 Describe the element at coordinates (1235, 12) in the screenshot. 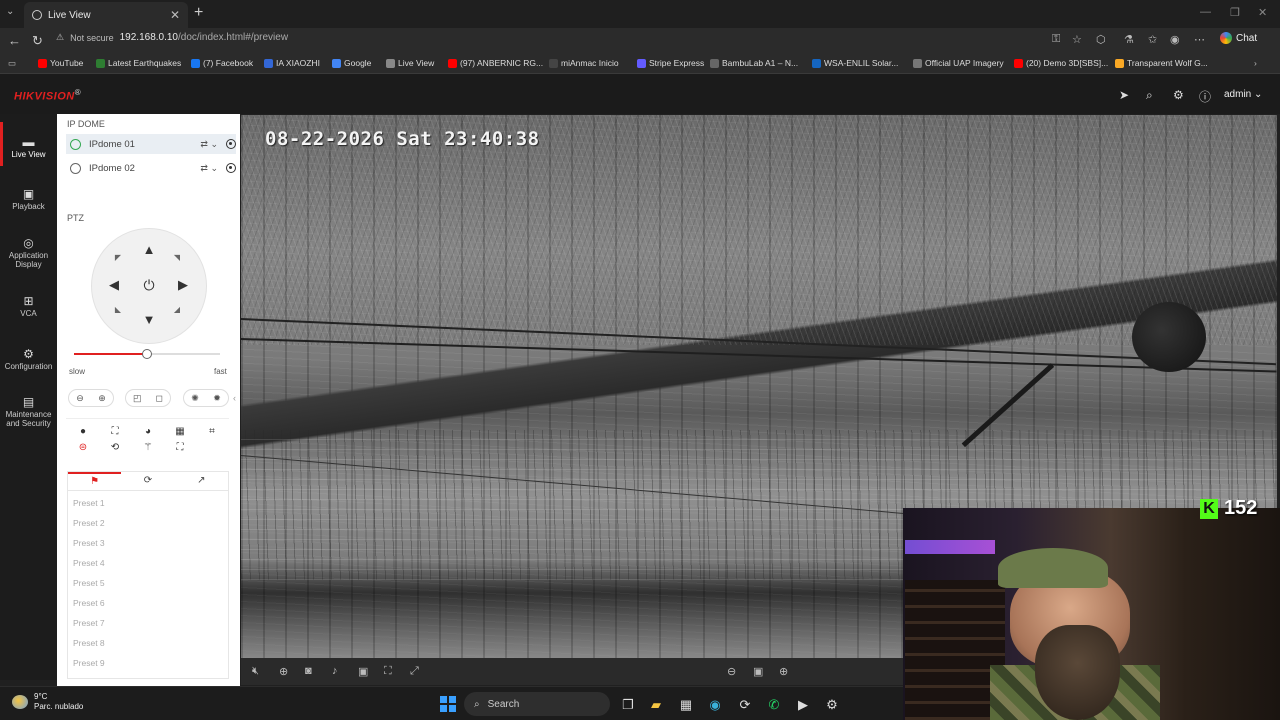

I see `maximize-icon: ❐` at that location.